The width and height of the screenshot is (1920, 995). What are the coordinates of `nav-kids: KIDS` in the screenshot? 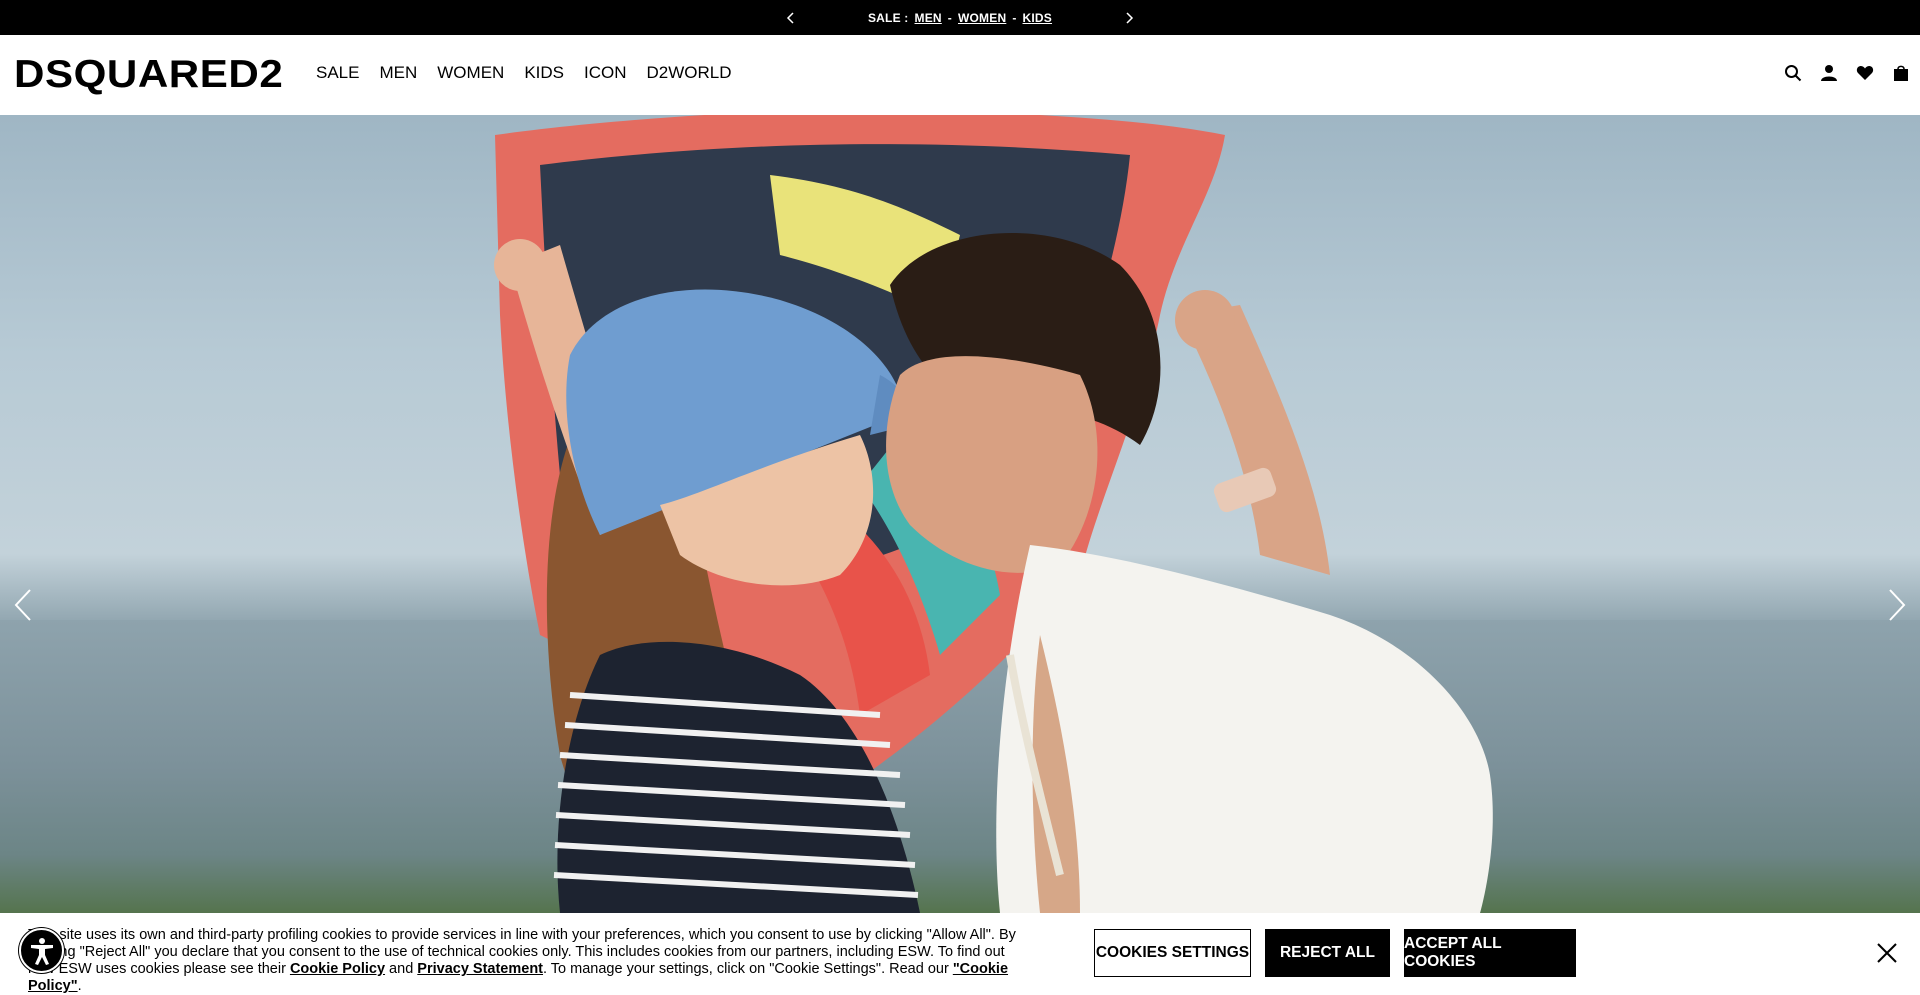 It's located at (544, 73).